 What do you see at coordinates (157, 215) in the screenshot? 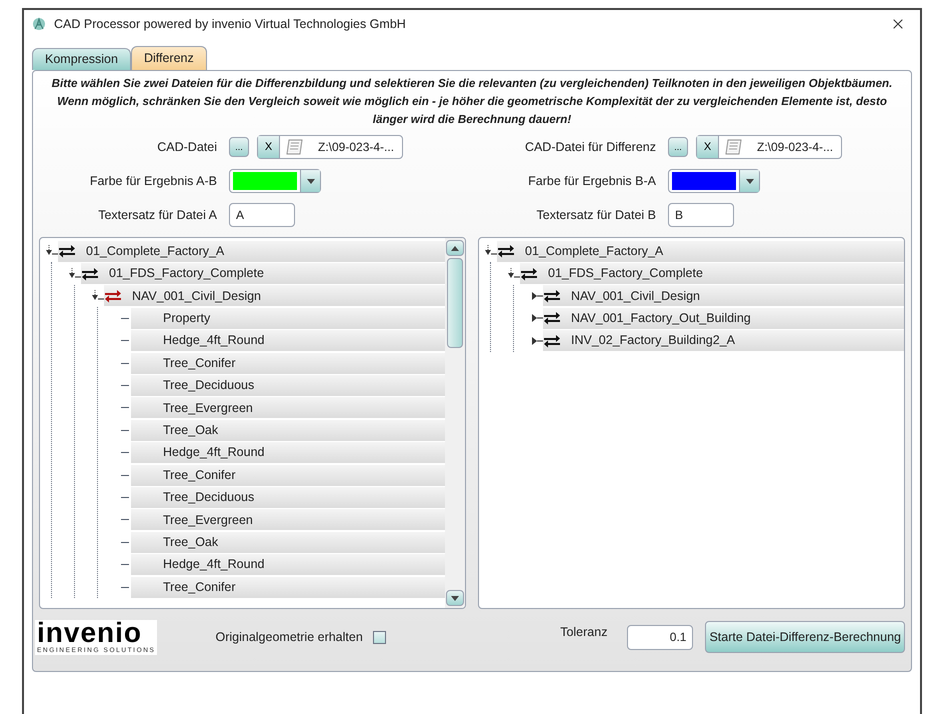
I see `text-replace-label: Textersatz für Datei A` at bounding box center [157, 215].